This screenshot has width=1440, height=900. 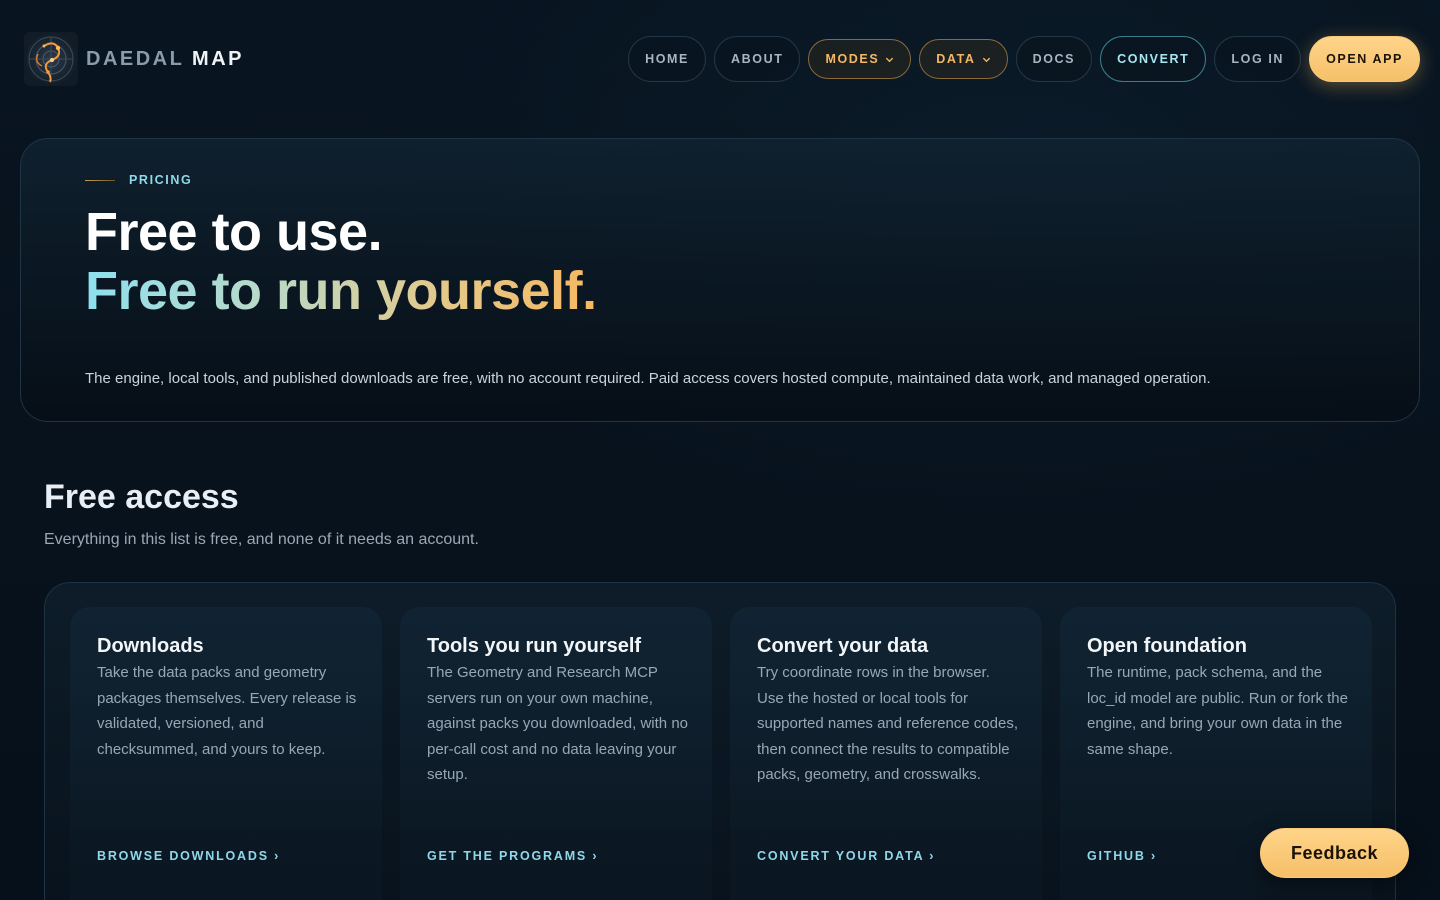 I want to click on nav-docs-label: DOCS, so click(x=1054, y=59).